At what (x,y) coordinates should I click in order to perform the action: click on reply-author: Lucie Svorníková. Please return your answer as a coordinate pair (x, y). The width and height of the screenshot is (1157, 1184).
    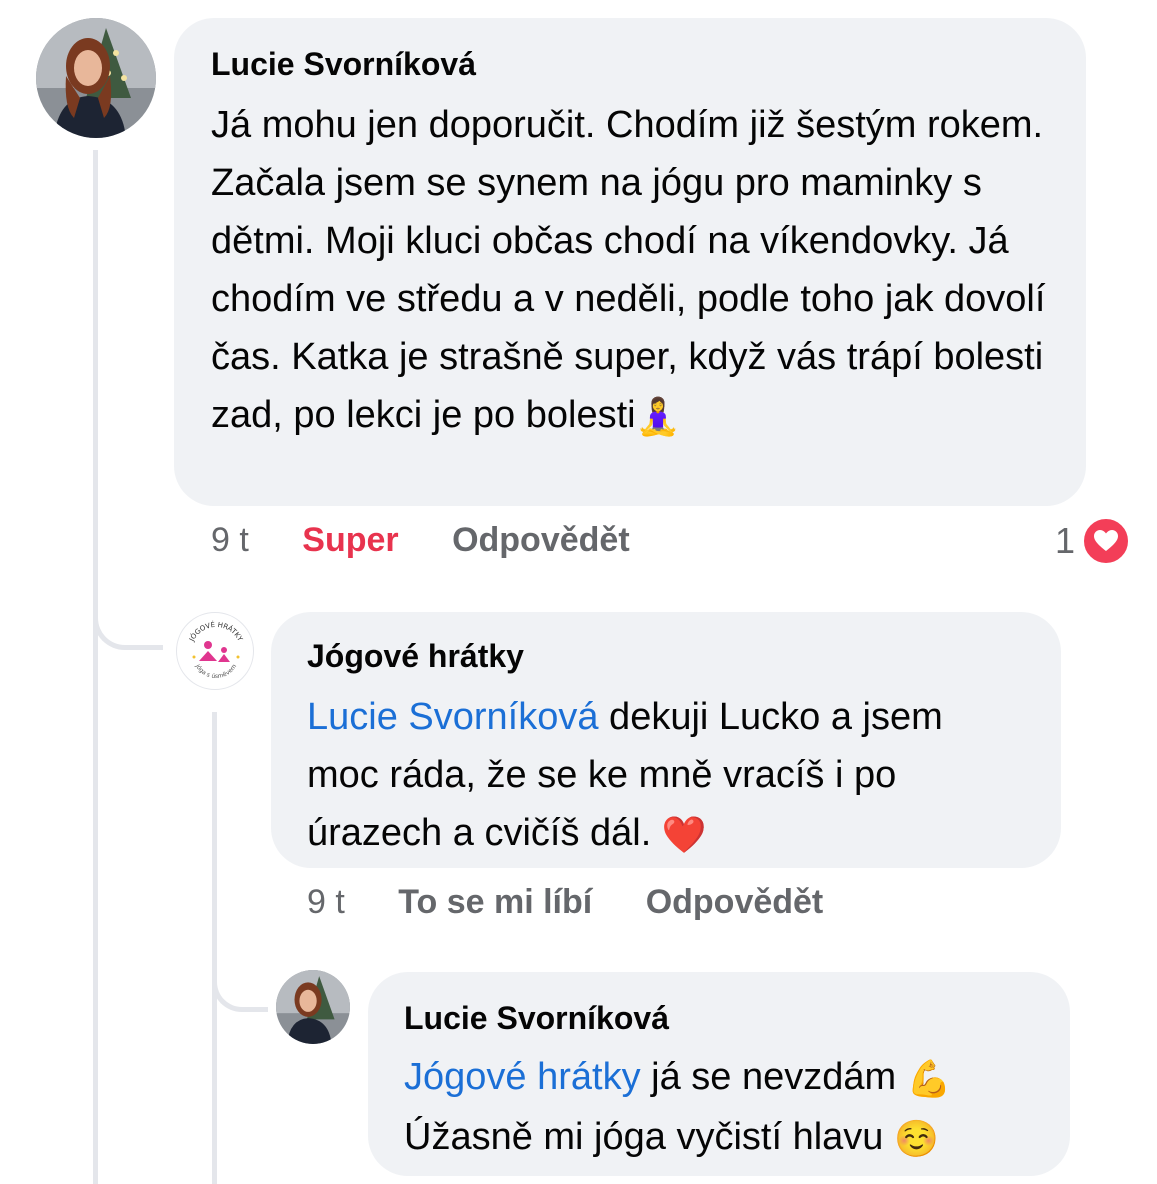
    Looking at the image, I should click on (719, 1018).